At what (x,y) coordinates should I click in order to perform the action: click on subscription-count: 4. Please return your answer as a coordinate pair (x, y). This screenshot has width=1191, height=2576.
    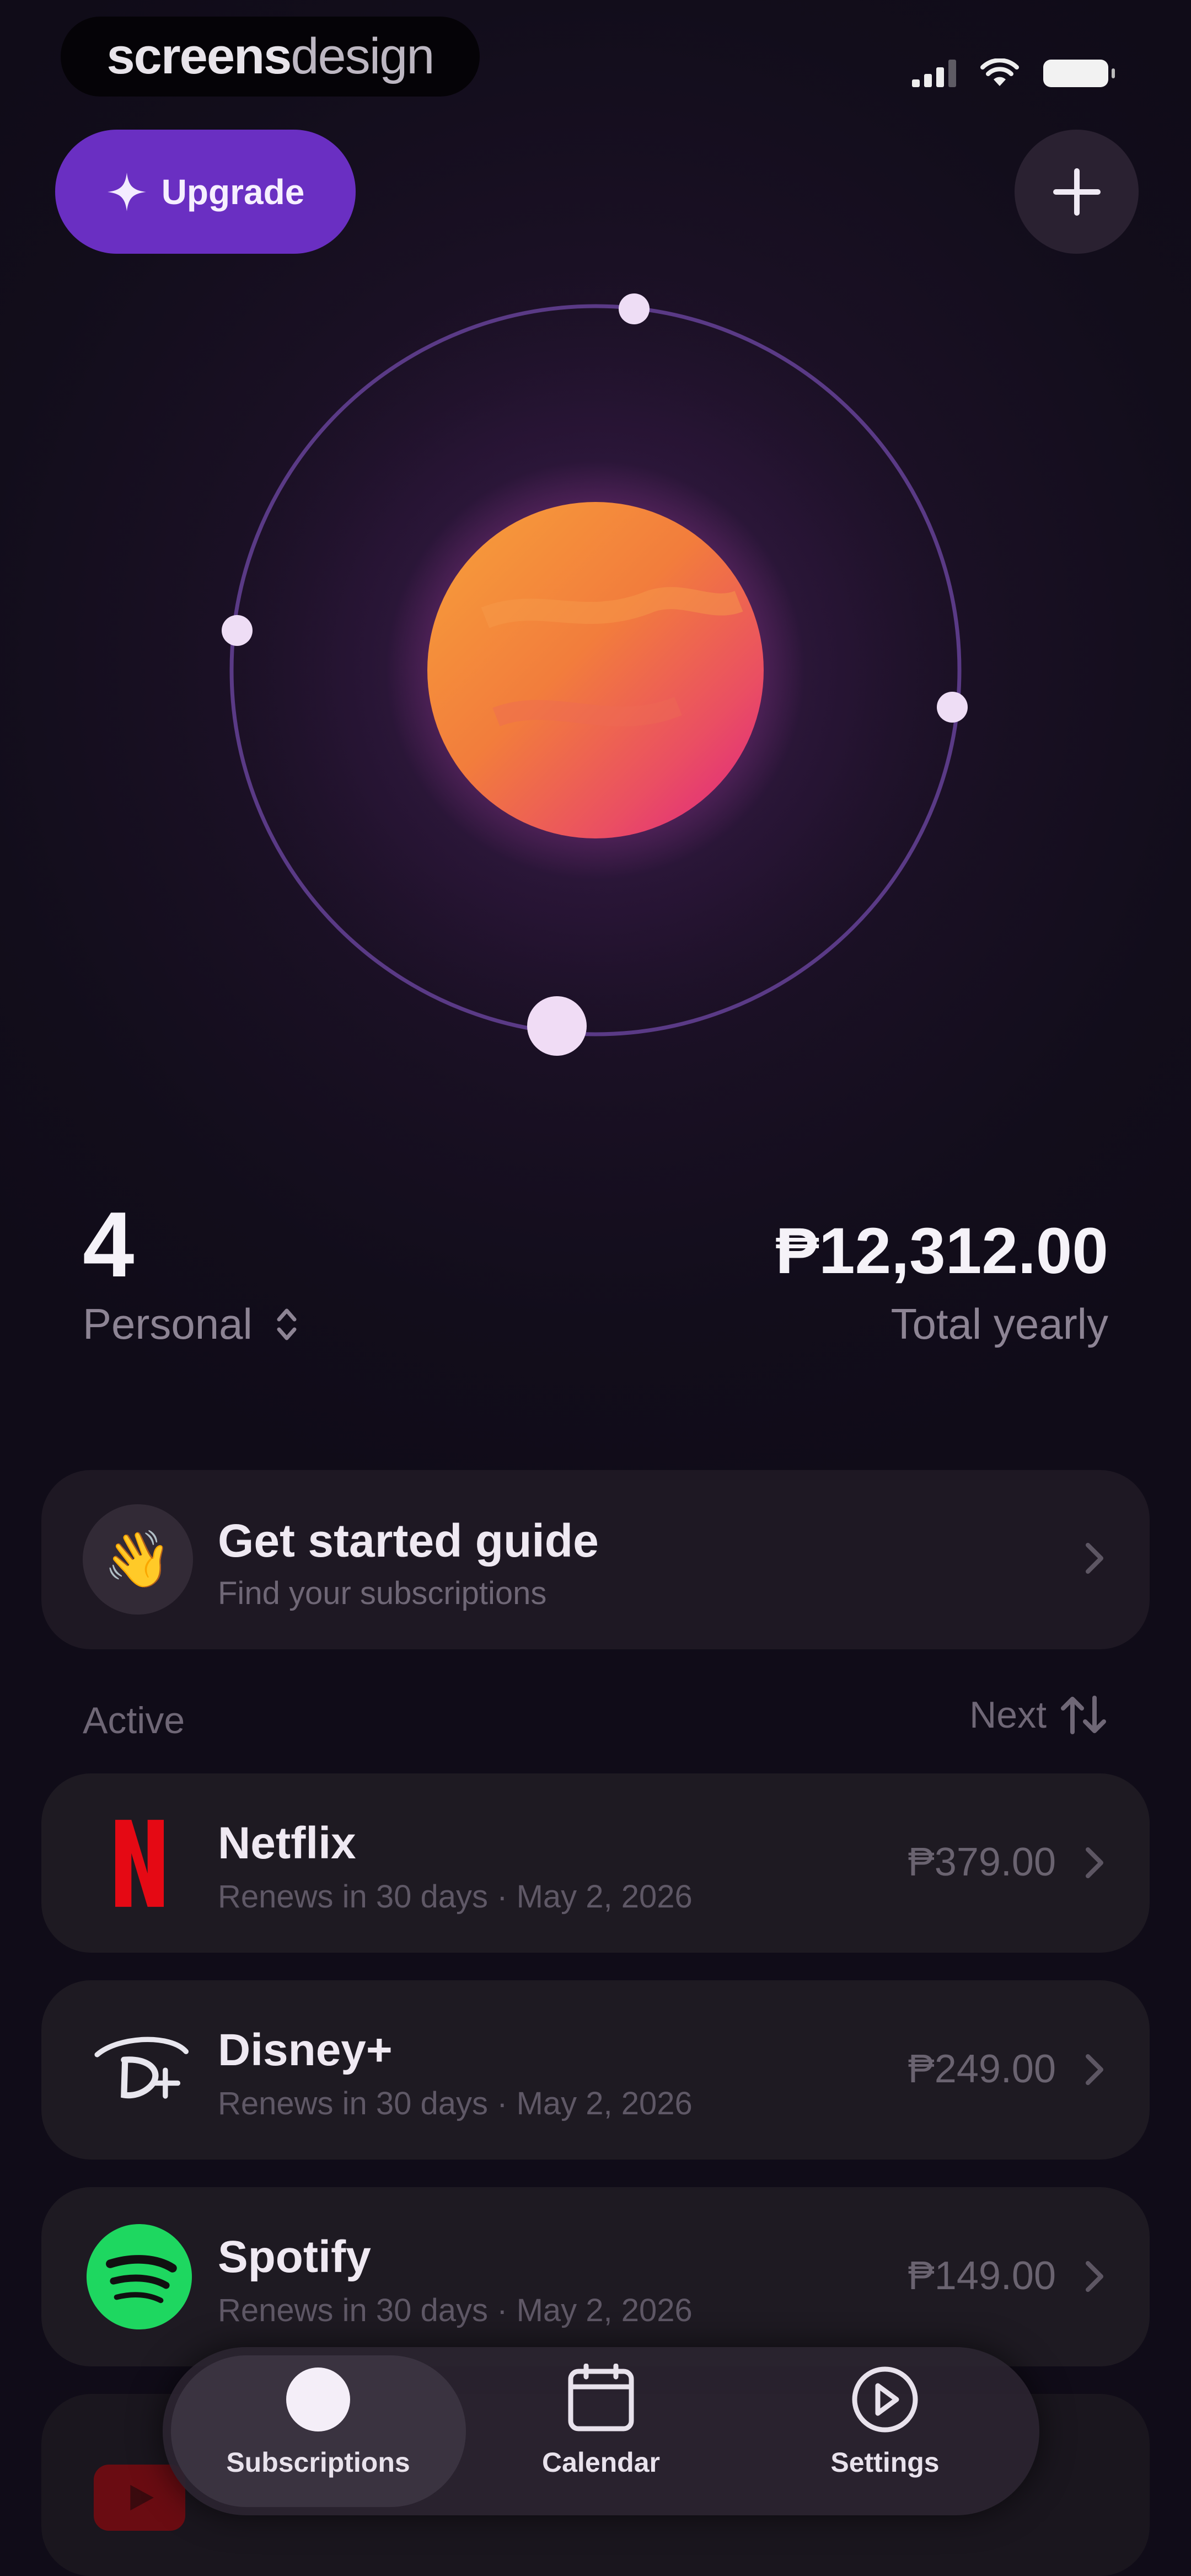
    Looking at the image, I should click on (109, 1244).